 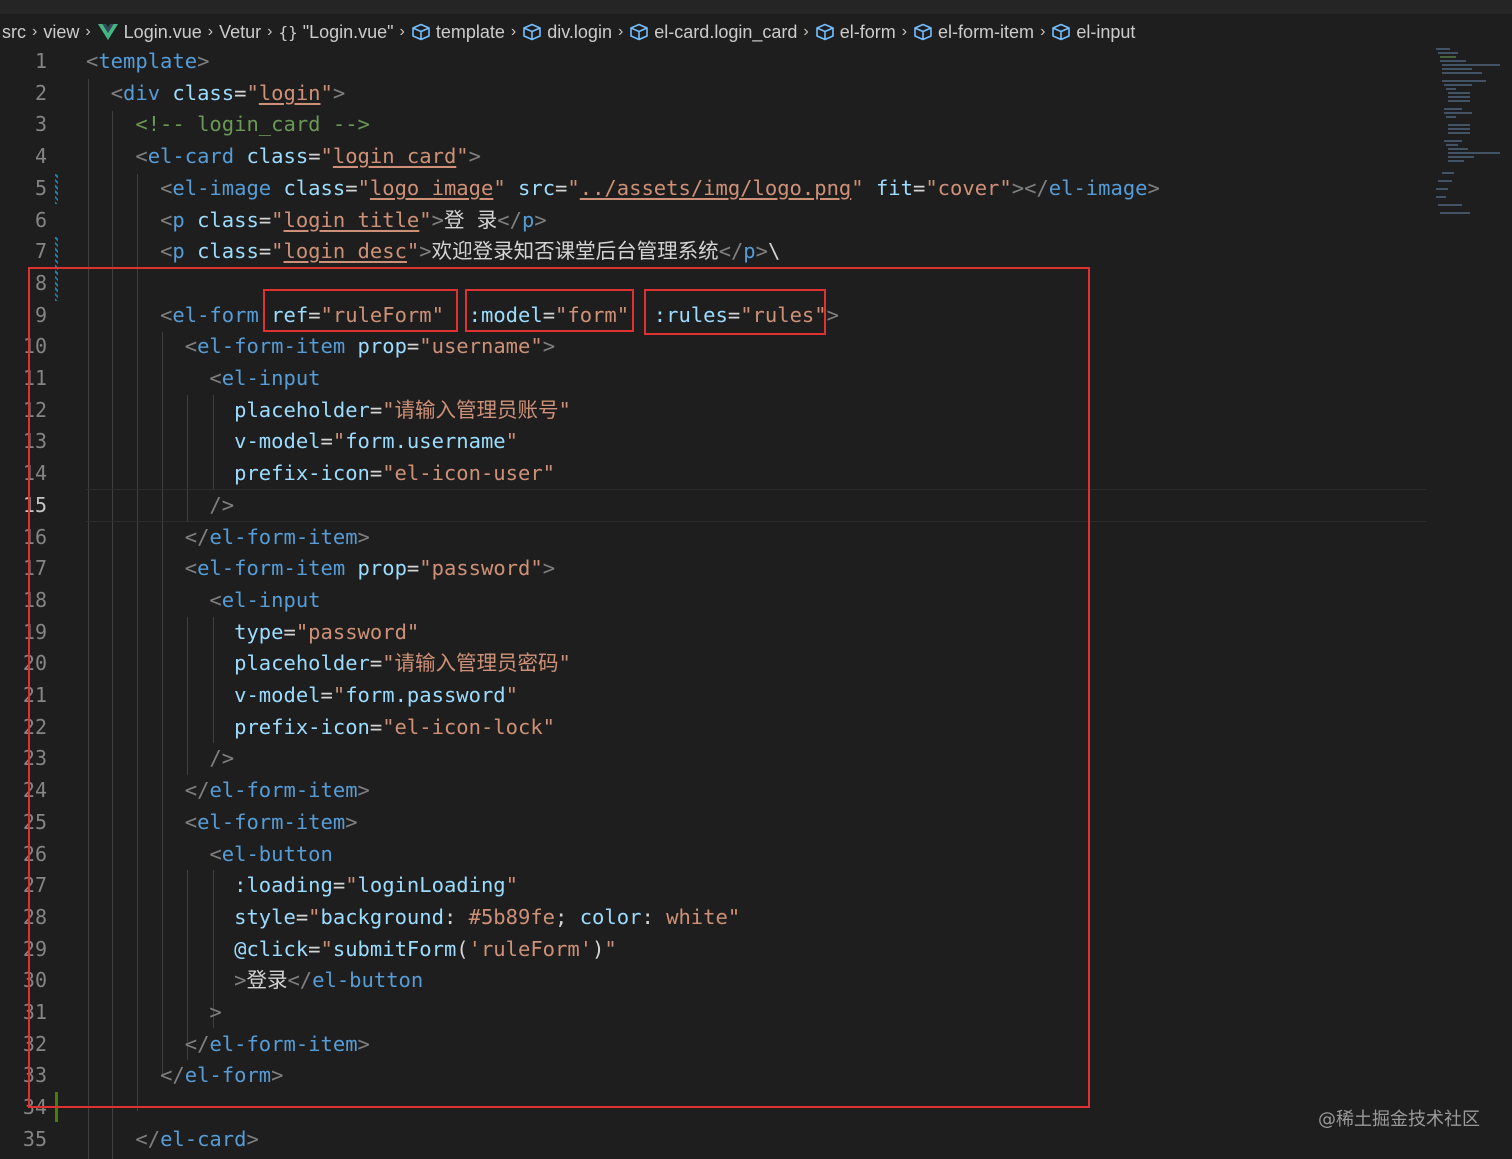 What do you see at coordinates (714, 728) in the screenshot?
I see `code-line: 22 prefix-icon="el-icon-lock"` at bounding box center [714, 728].